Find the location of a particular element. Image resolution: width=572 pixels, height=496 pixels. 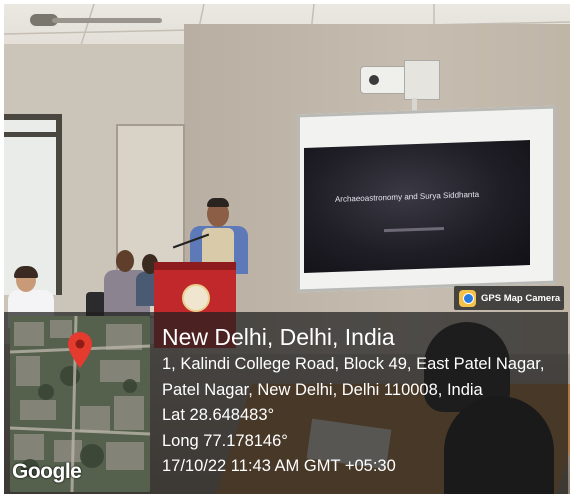

google-logo: Google is located at coordinates (47, 471).